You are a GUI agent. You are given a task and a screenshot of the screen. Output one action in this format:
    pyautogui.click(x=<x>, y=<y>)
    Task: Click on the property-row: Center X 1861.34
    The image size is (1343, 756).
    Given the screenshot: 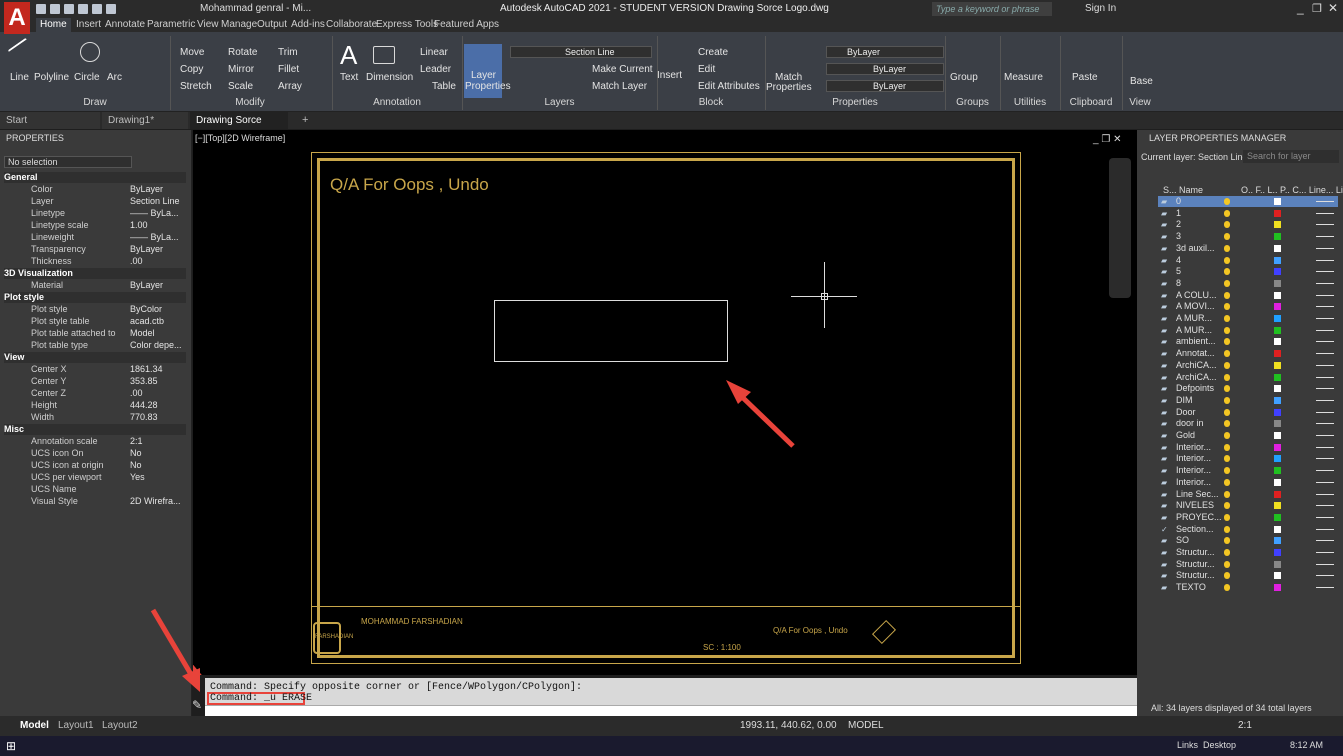 What is the action you would take?
    pyautogui.click(x=94, y=369)
    